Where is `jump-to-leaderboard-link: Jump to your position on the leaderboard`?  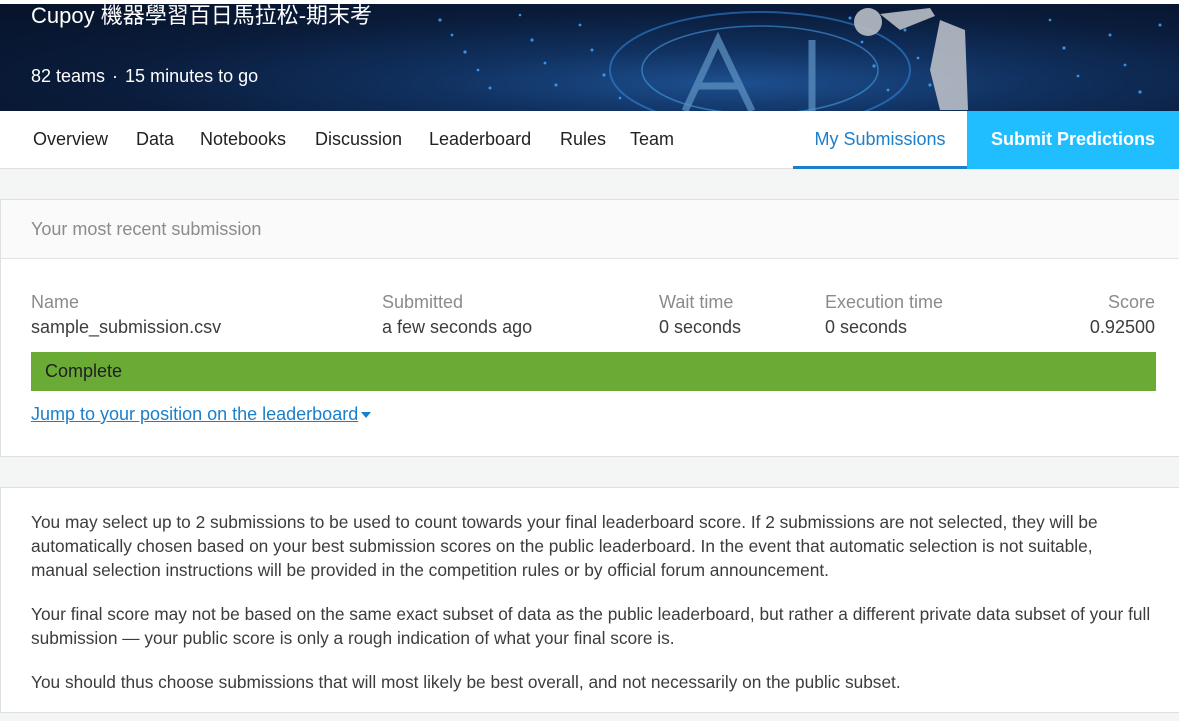 jump-to-leaderboard-link: Jump to your position on the leaderboard is located at coordinates (201, 414).